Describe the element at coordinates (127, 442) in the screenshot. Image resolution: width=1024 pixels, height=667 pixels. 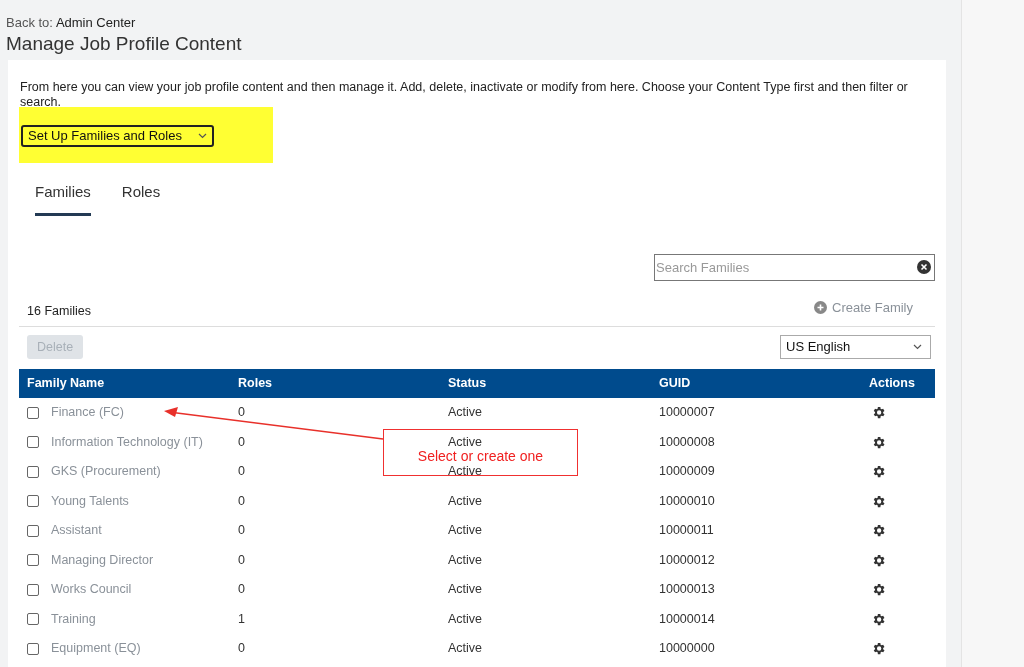
I see `family-name-link: Information Technology (IT)` at that location.